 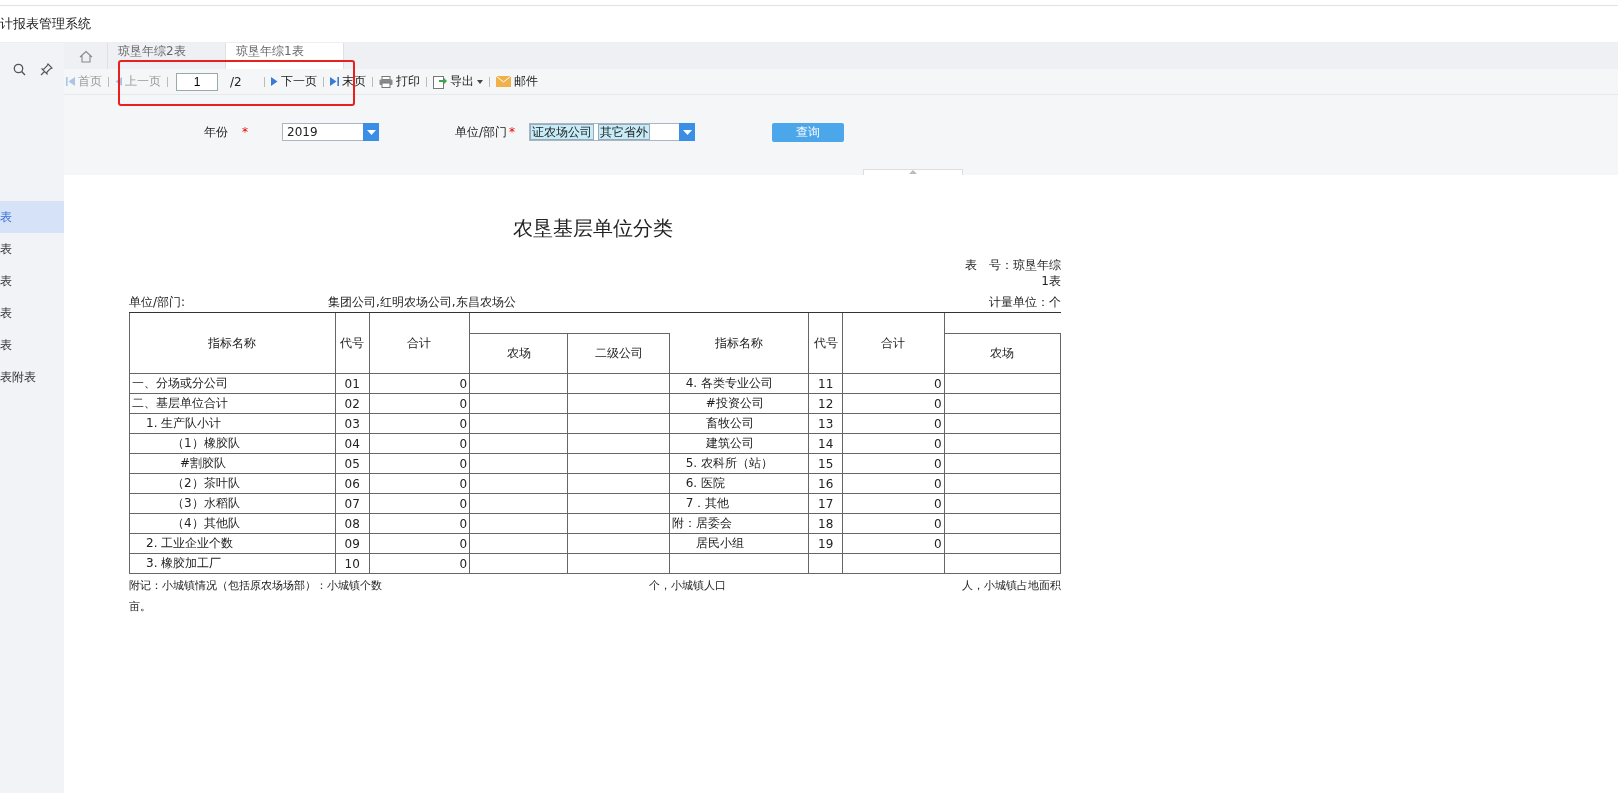 I want to click on note-text: 人，小城镇占地面积, so click(x=1011, y=585).